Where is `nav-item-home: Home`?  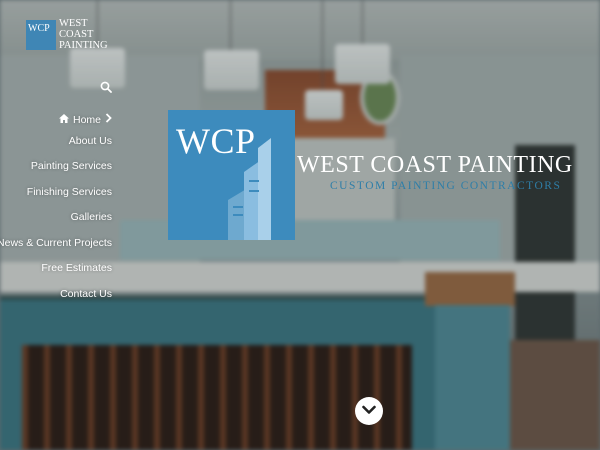
nav-item-home: Home is located at coordinates (56, 120).